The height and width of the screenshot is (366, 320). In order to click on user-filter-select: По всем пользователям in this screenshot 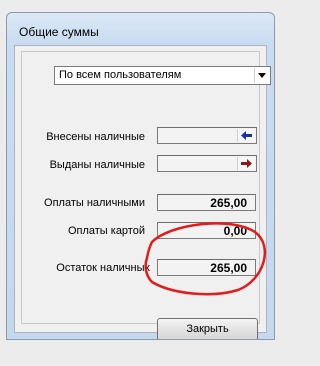, I will do `click(162, 75)`.